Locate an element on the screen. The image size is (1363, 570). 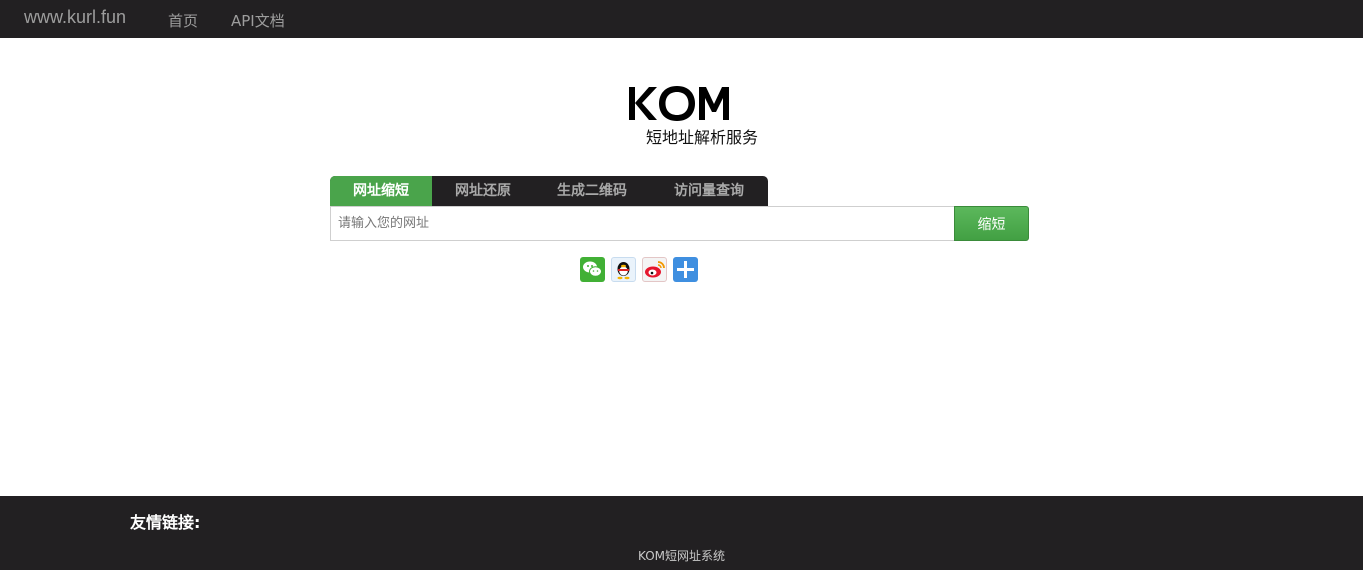
brand-link: www.kurl.fun is located at coordinates (75, 17).